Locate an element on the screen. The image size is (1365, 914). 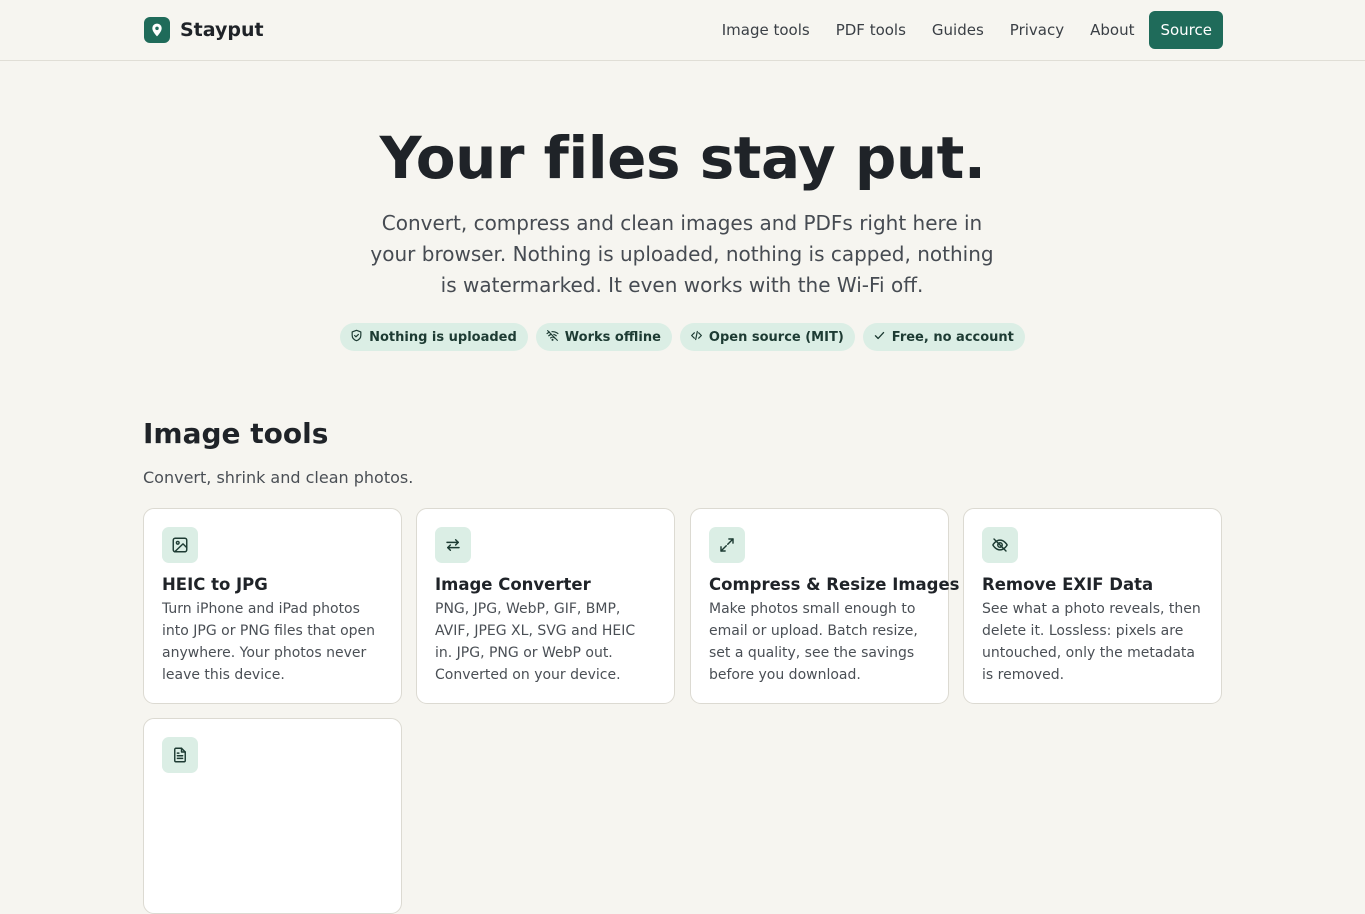
shield-icon is located at coordinates (356, 337).